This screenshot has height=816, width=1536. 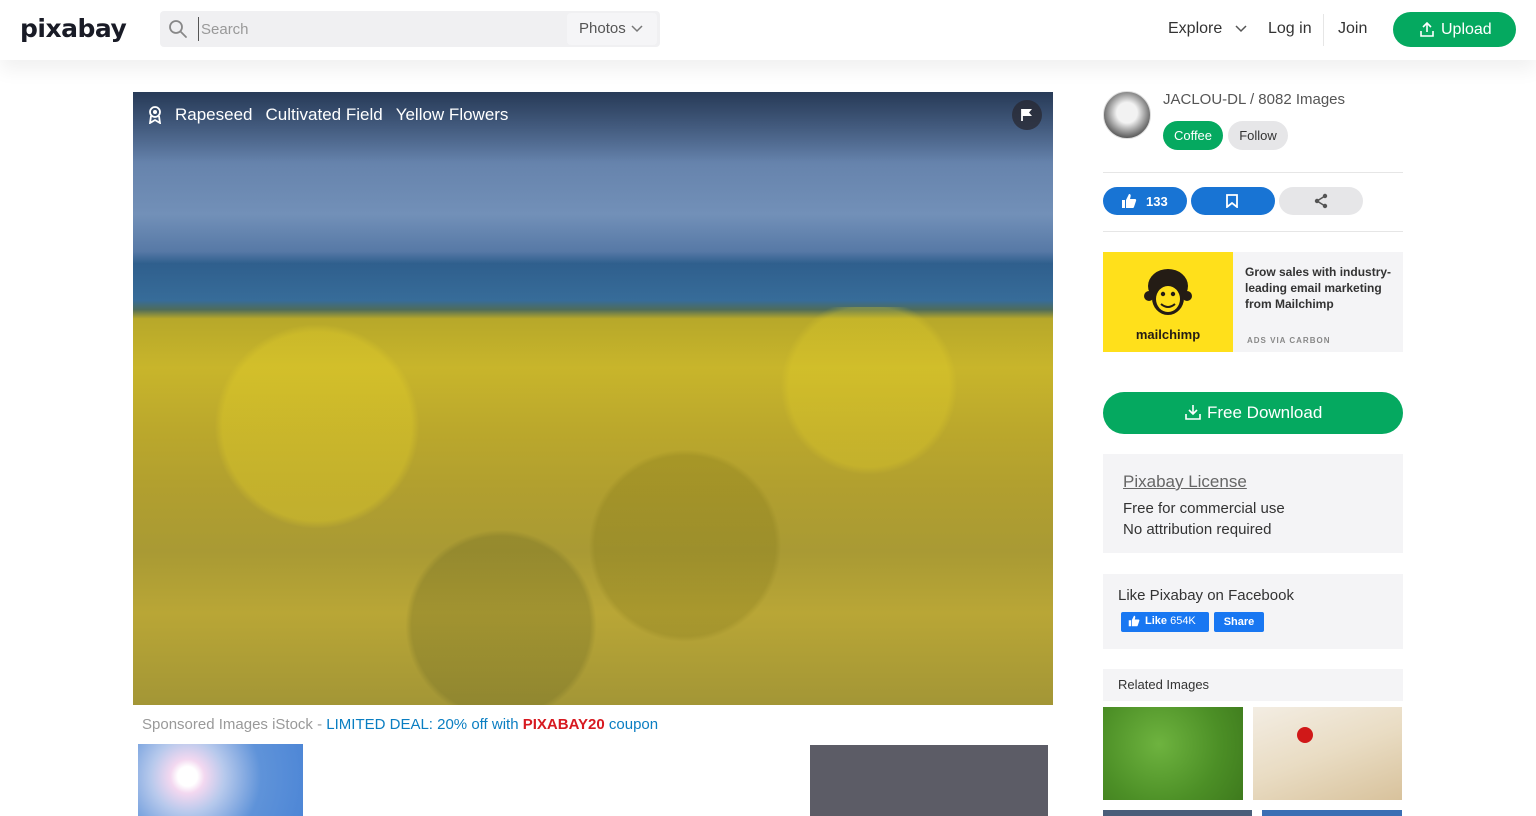 I want to click on license-line: Free for commercial use, so click(x=1204, y=508).